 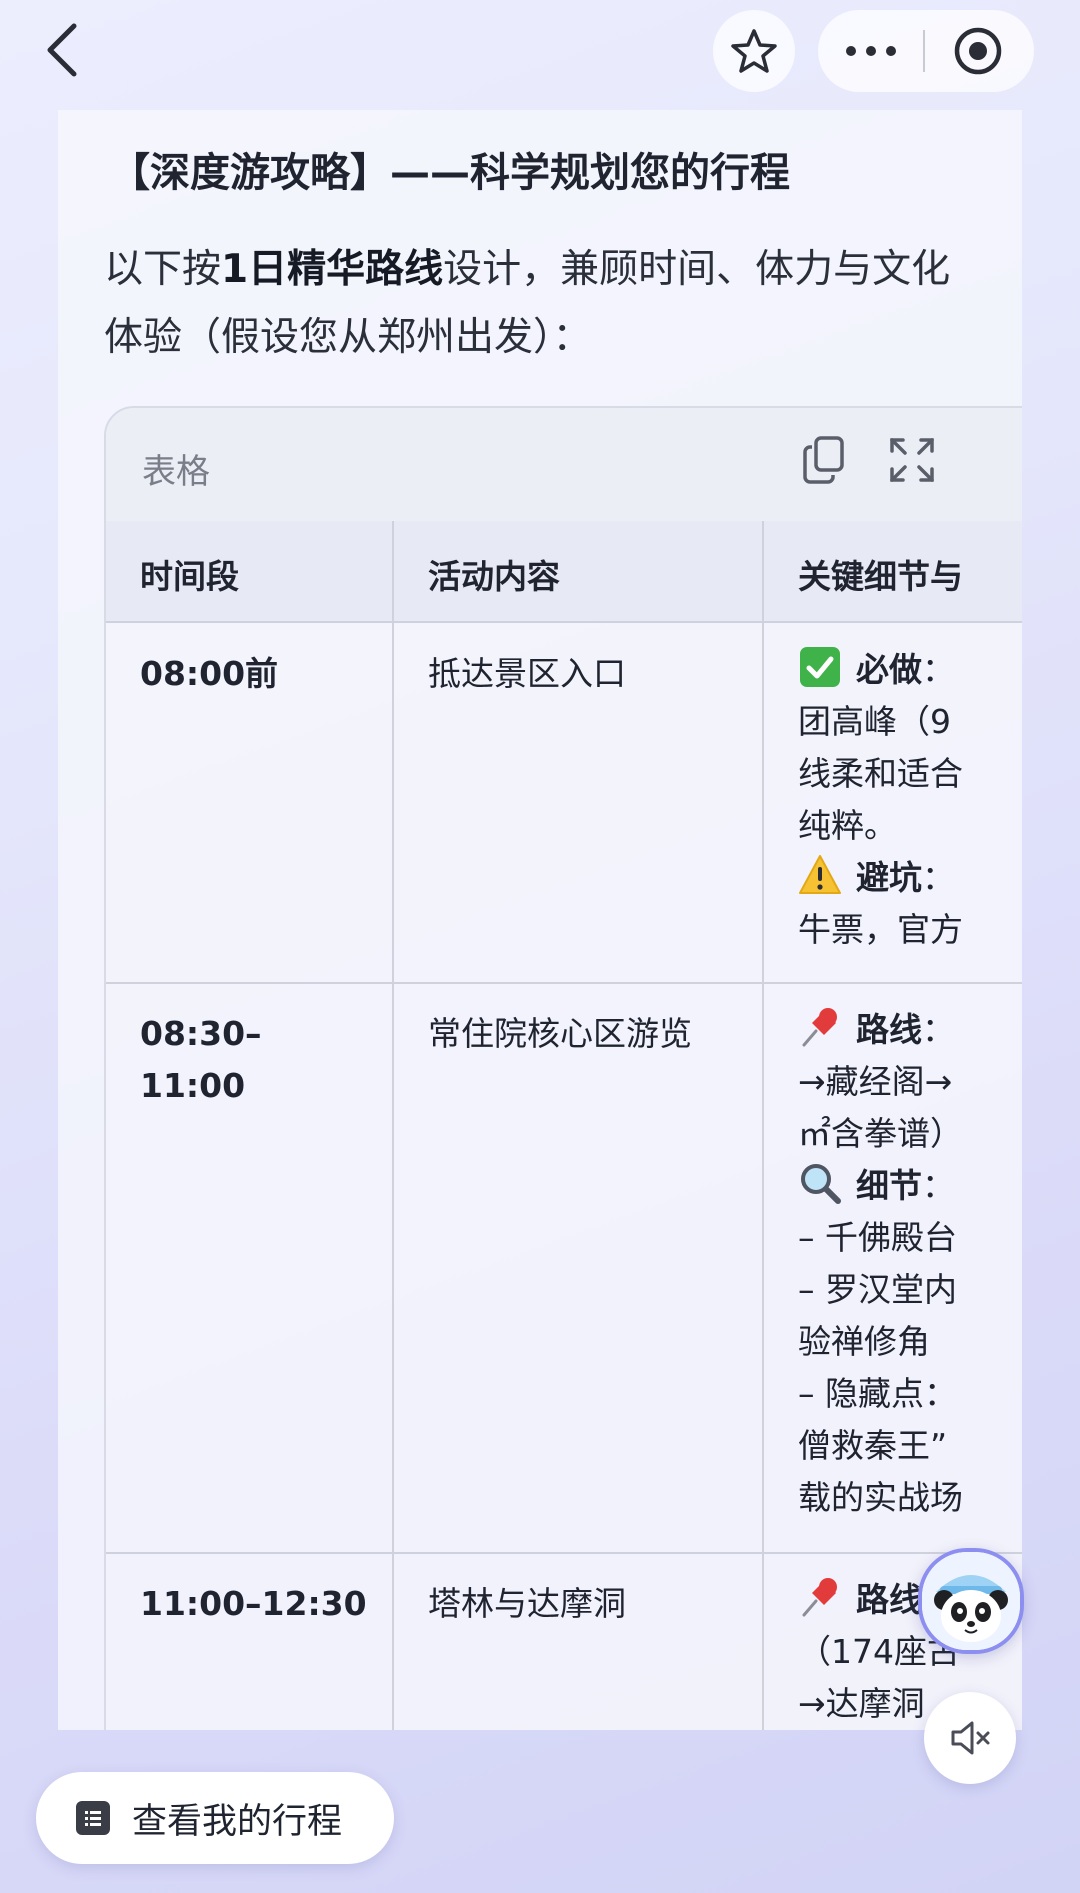 What do you see at coordinates (821, 1184) in the screenshot?
I see `magnifier-icon` at bounding box center [821, 1184].